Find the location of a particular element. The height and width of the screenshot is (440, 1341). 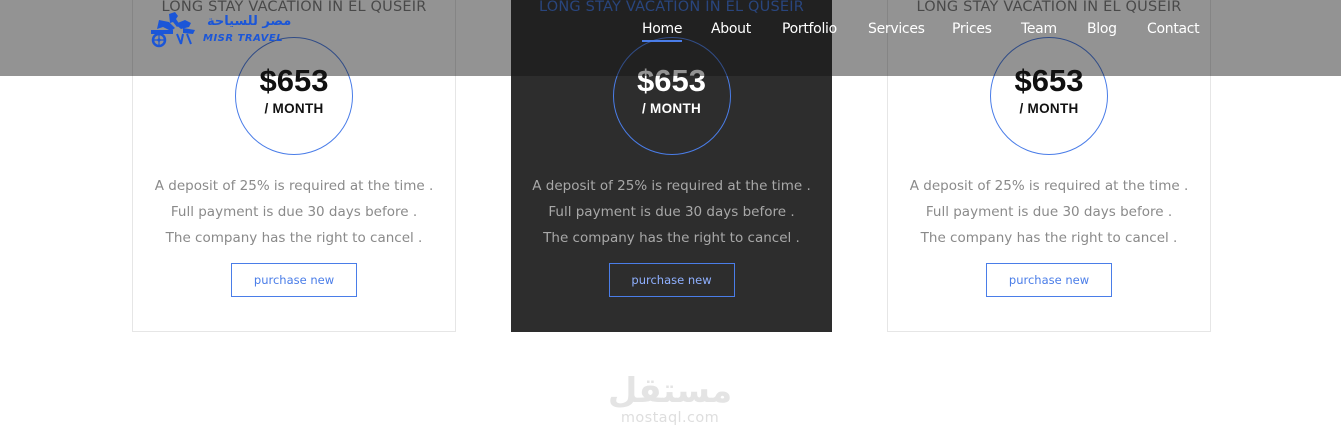

nav-item-home: Home is located at coordinates (662, 31).